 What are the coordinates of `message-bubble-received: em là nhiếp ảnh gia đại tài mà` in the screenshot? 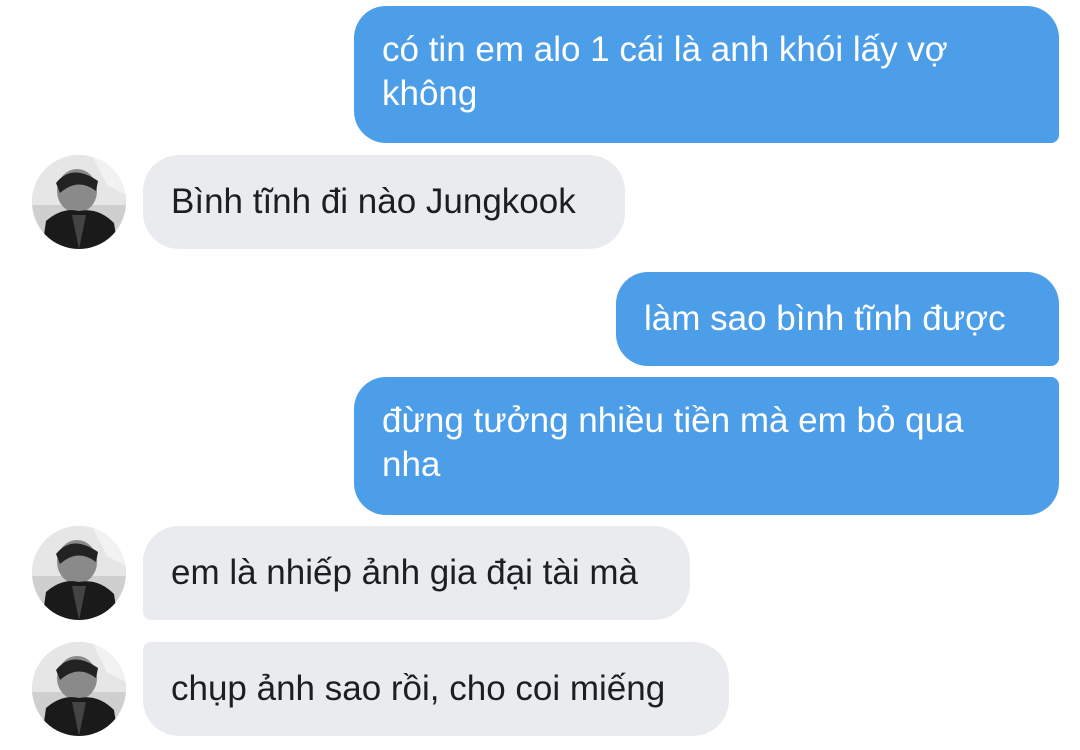 It's located at (416, 573).